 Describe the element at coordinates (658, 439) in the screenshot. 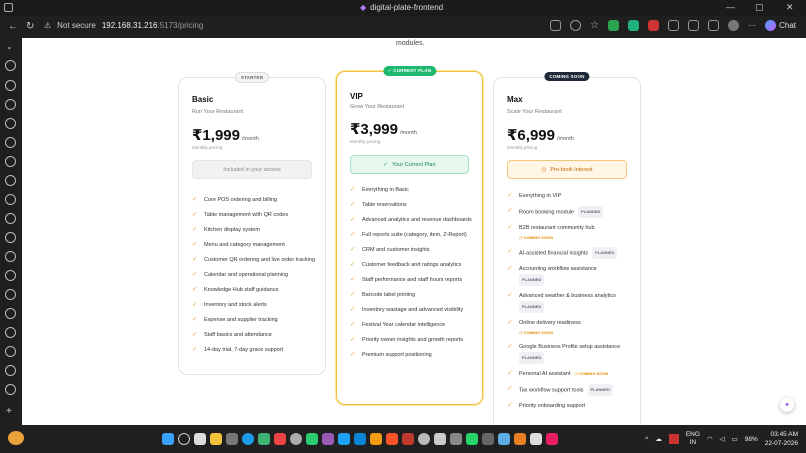

I see `cloud-icon: ☁` at that location.